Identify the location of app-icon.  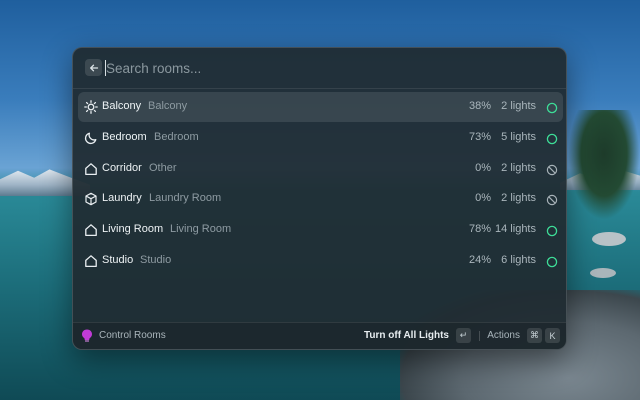
(87, 335).